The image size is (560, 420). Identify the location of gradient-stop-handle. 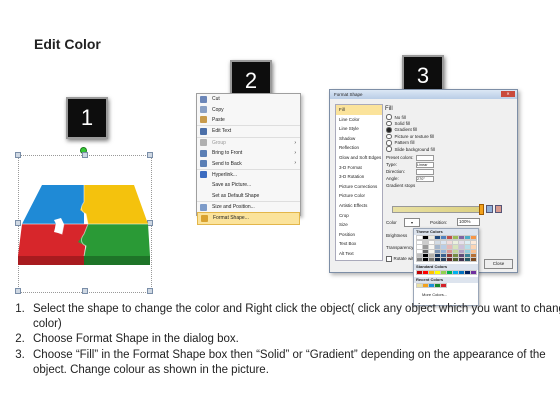
(481, 209).